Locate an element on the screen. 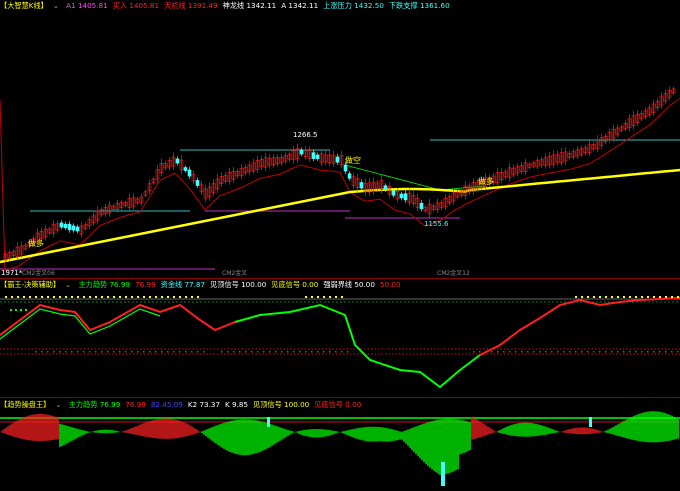 This screenshot has width=680, height=491. indicator-value: K 9.85 is located at coordinates (237, 404).